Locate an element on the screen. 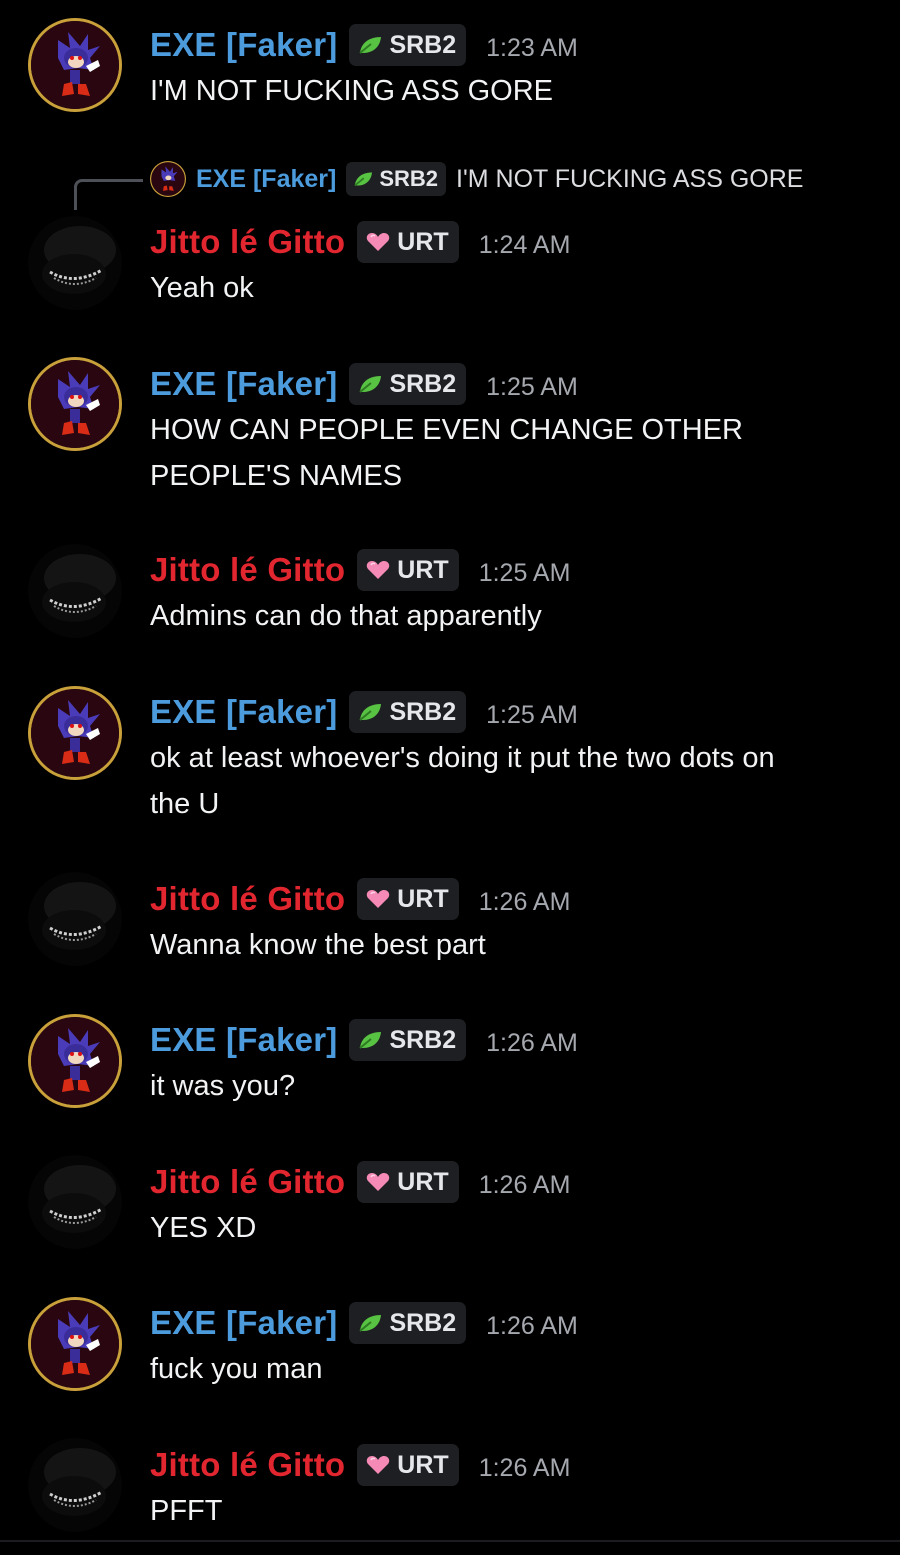 The height and width of the screenshot is (1555, 900). reply-text: I'M NOT FUCKING ASS GORE is located at coordinates (629, 179).